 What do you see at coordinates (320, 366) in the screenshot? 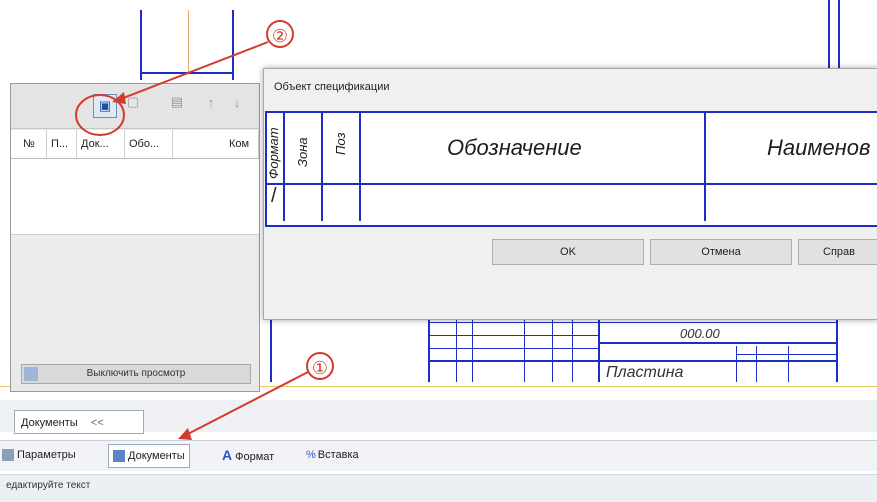
I see `annotation-marker-1: ①` at bounding box center [320, 366].